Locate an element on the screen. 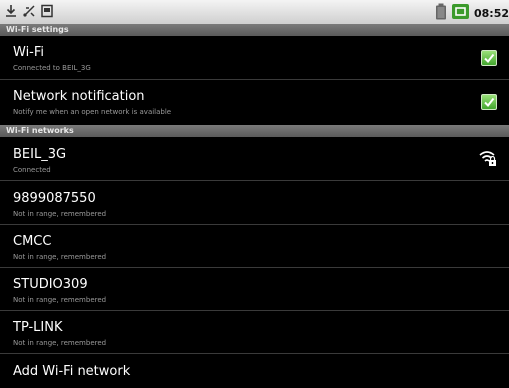 This screenshot has height=388, width=509. section-header-wifi-settings: Wi-Fi settings is located at coordinates (254, 30).